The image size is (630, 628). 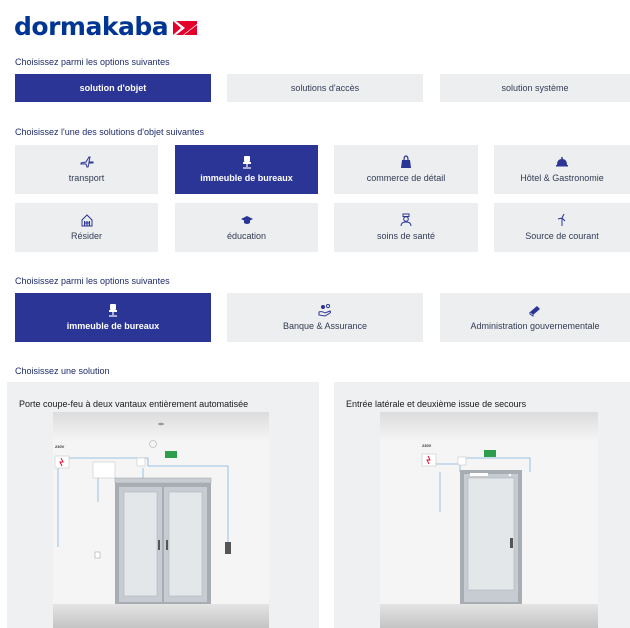 What do you see at coordinates (562, 236) in the screenshot?
I see `tile-label: Source de courant` at bounding box center [562, 236].